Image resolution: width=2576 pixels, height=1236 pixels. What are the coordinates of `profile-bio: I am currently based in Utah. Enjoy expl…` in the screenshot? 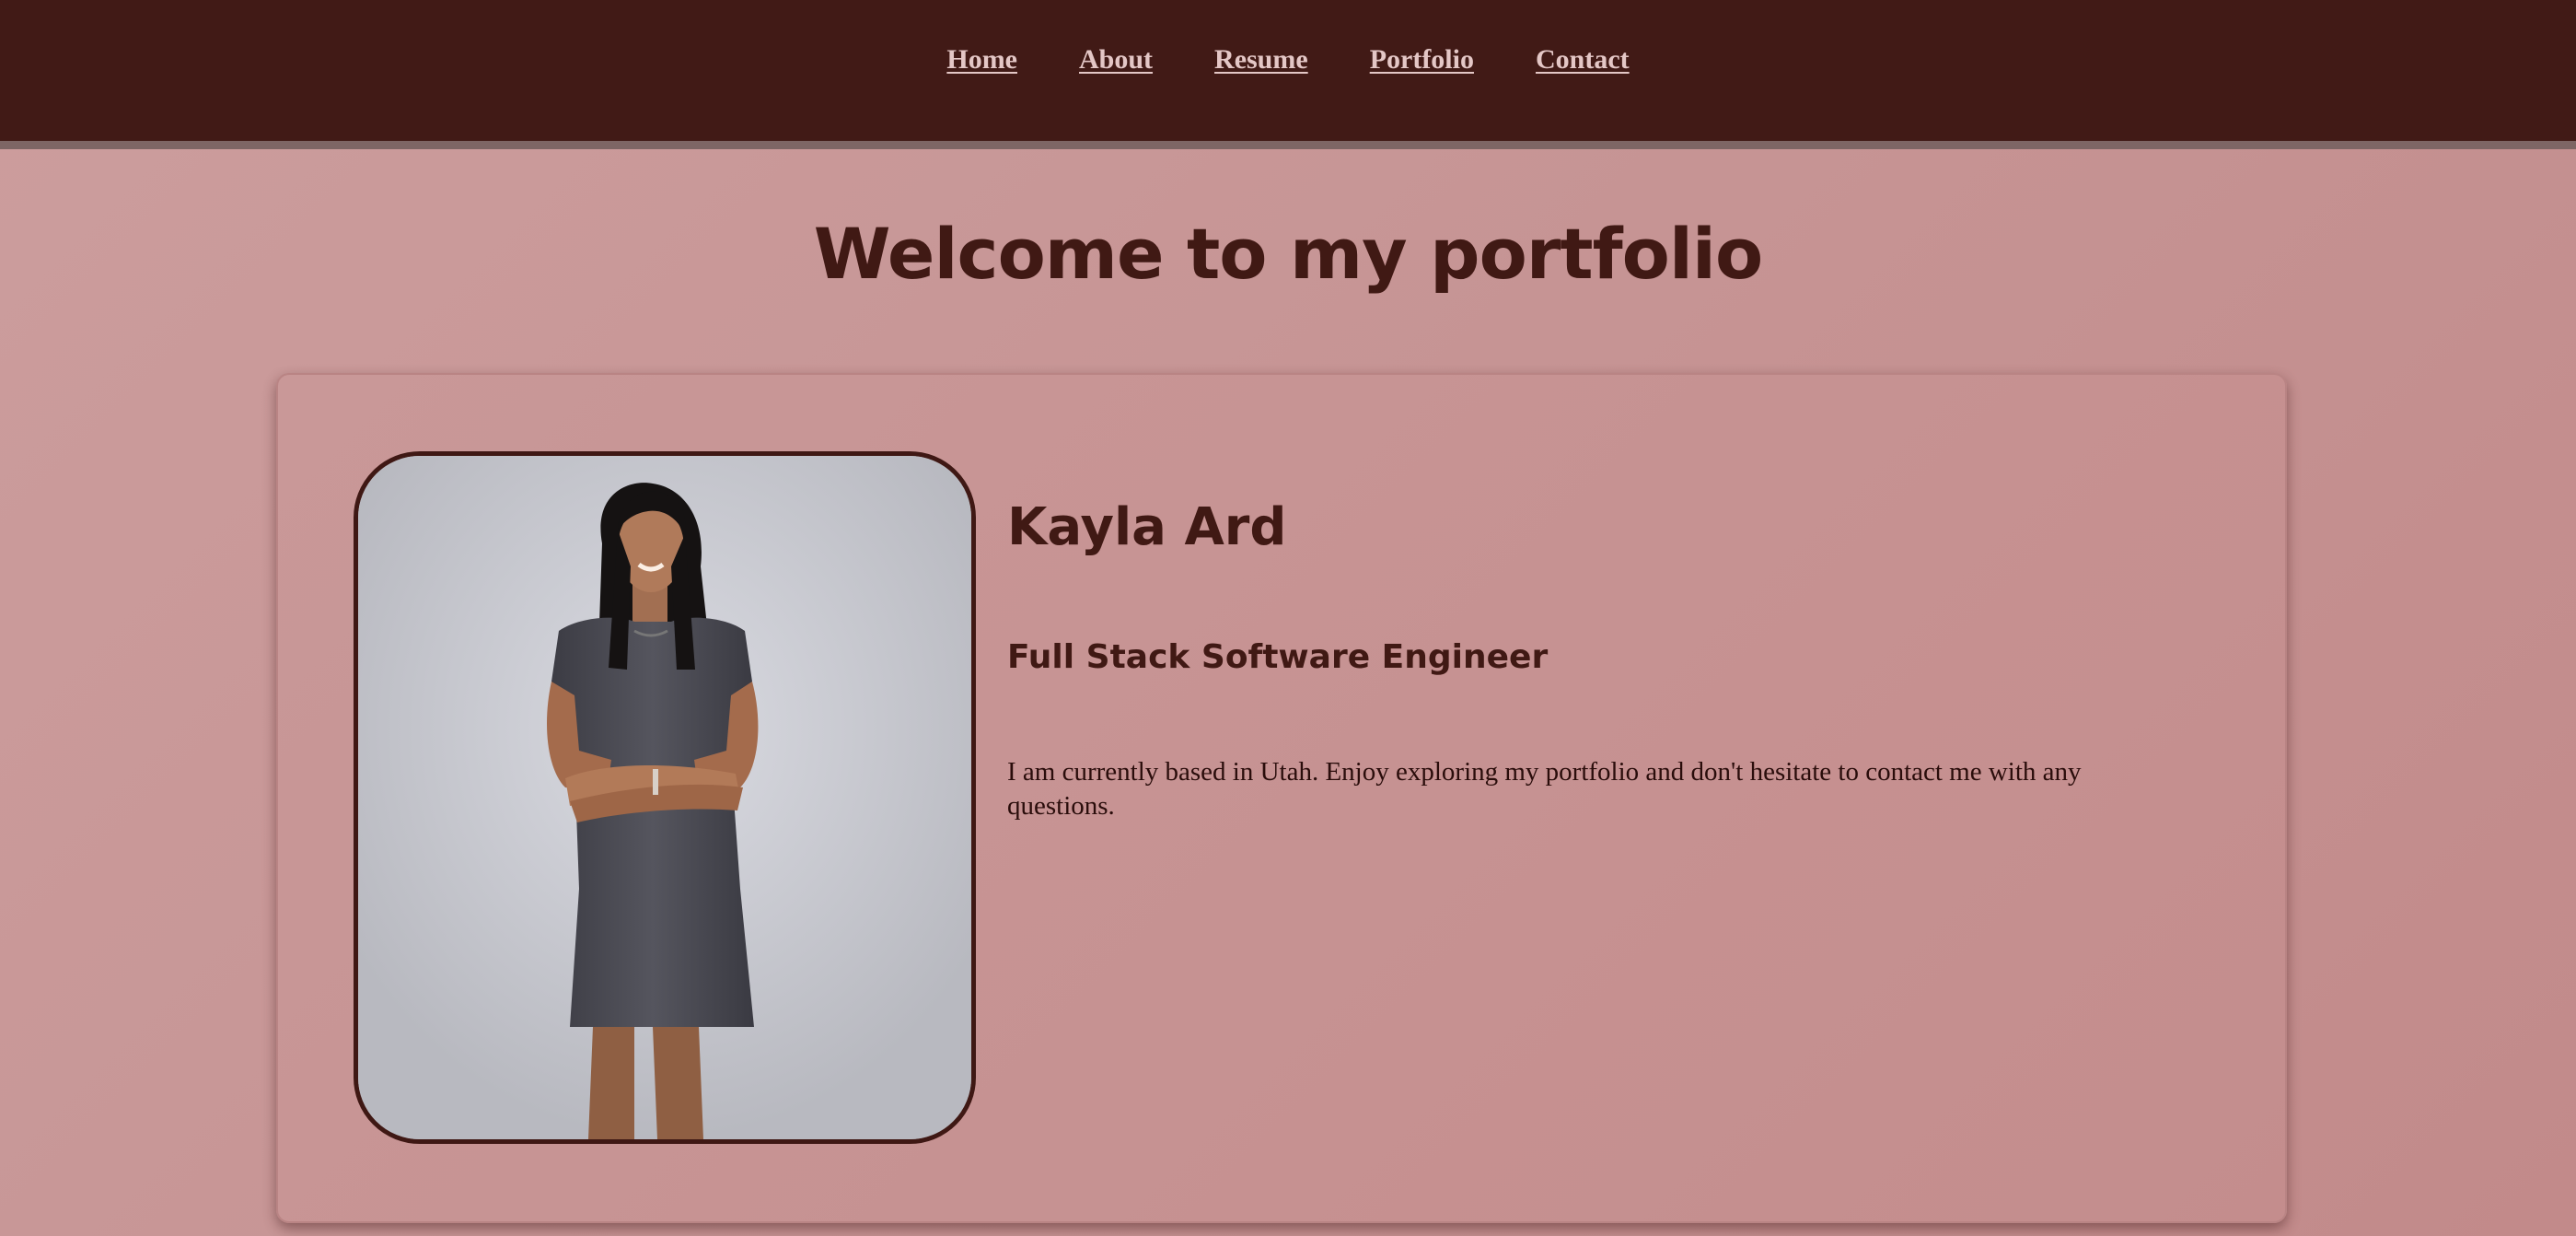 It's located at (1544, 789).